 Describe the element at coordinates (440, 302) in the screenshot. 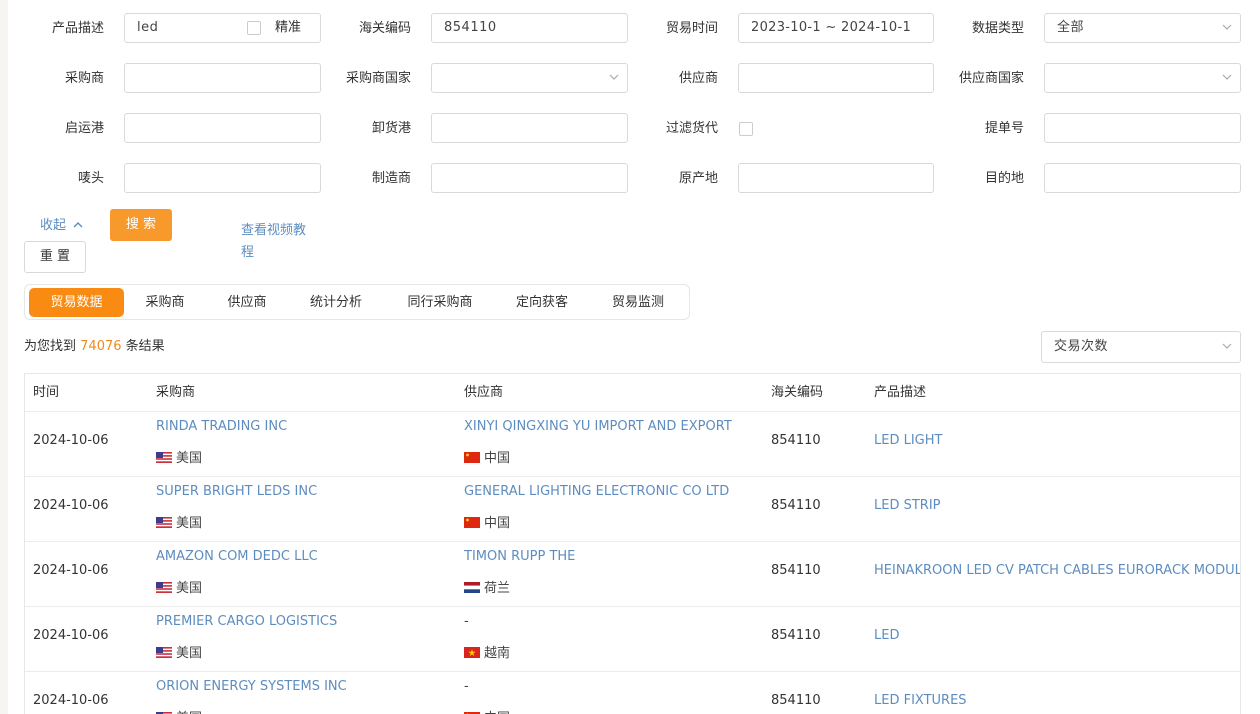

I see `tab-peer-buyers: 同行采购商` at that location.